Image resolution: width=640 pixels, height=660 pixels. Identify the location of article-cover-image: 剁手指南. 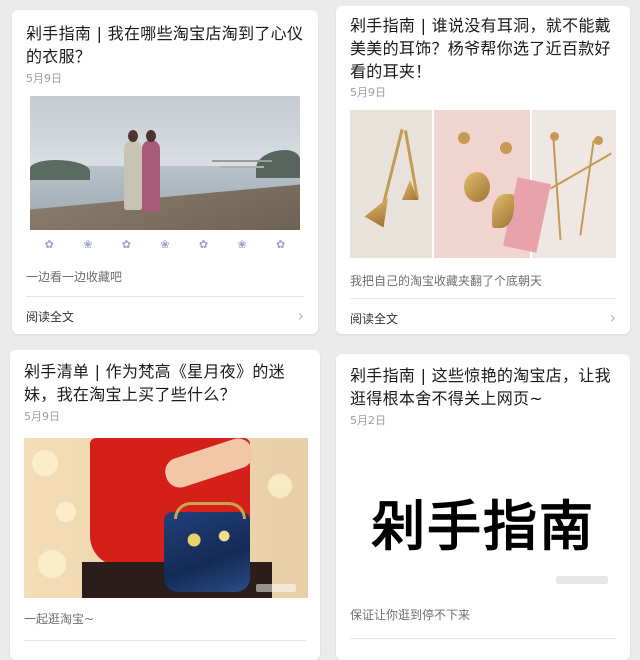
(483, 516).